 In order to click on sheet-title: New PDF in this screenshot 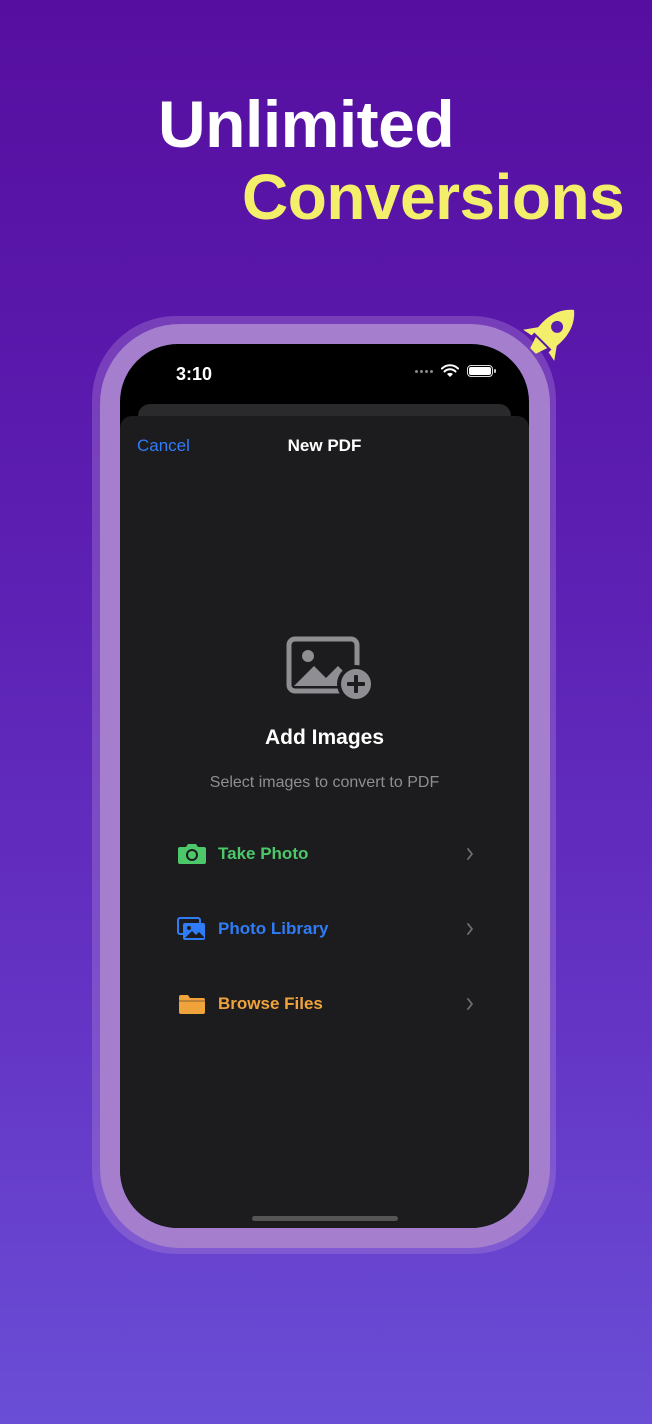, I will do `click(324, 445)`.